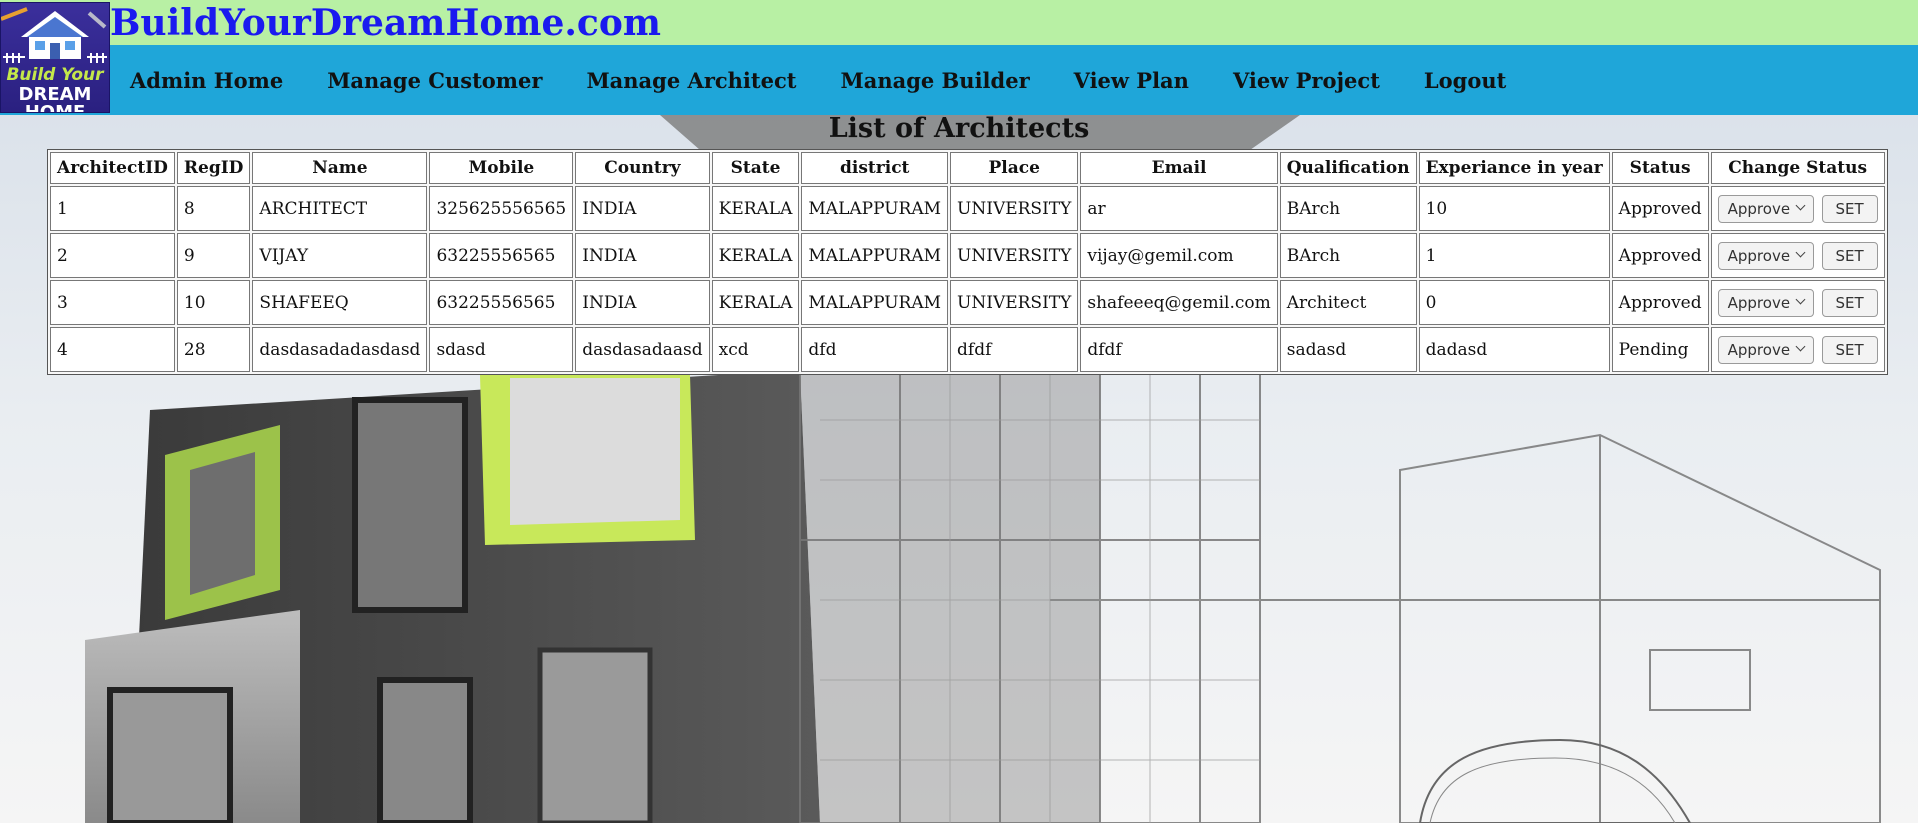  What do you see at coordinates (340, 349) in the screenshot?
I see `cell-name: dasdasadadasdasd` at bounding box center [340, 349].